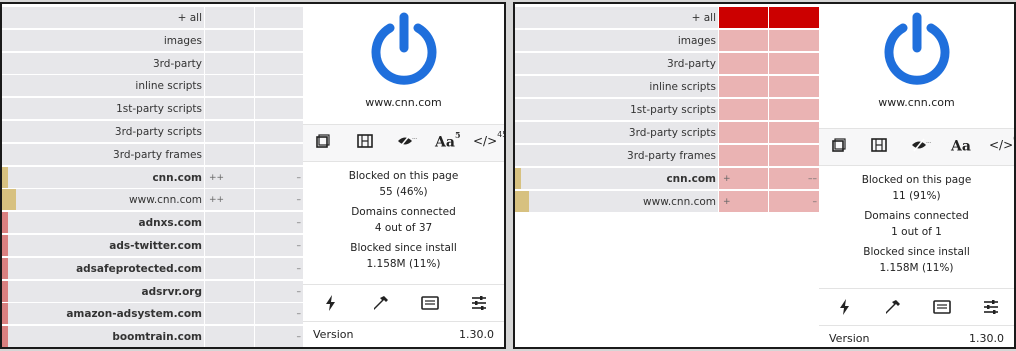 This screenshot has height=351, width=1016. What do you see at coordinates (152, 223) in the screenshot?
I see `filter-row: adnxs.com –` at bounding box center [152, 223].